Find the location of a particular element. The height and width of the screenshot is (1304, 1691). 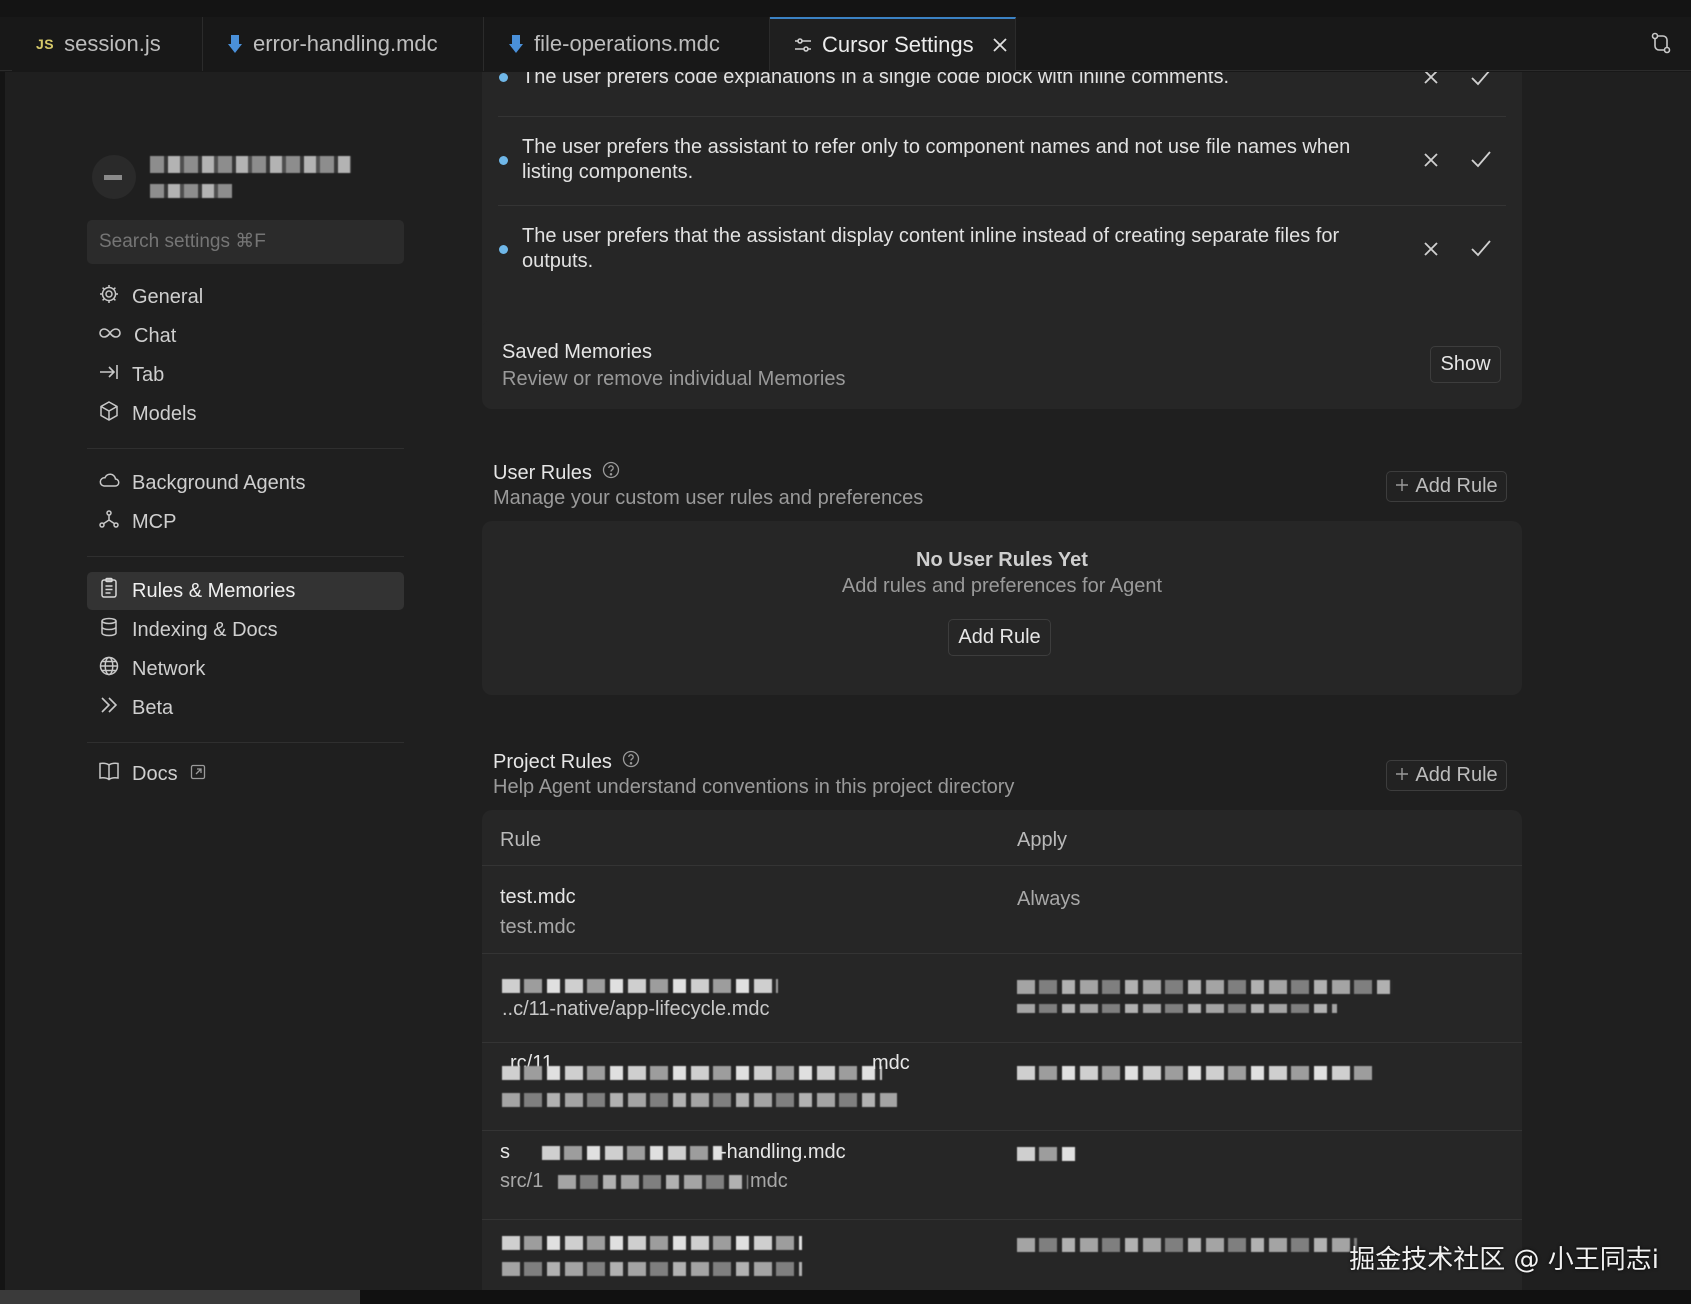

sidebar-item-models: Models is located at coordinates (245, 414).